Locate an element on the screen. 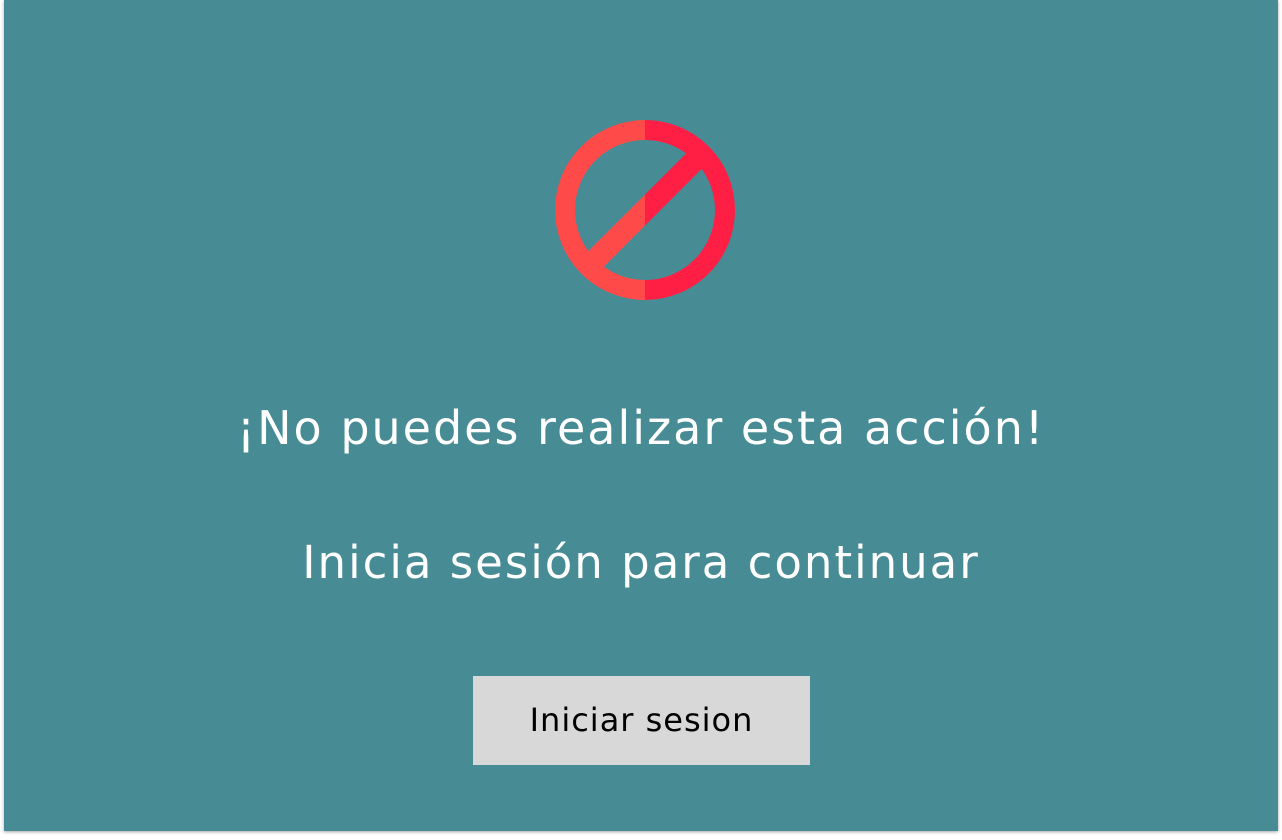 The height and width of the screenshot is (840, 1282). error-title: ¡No puedes realizar esta acción! is located at coordinates (641, 428).